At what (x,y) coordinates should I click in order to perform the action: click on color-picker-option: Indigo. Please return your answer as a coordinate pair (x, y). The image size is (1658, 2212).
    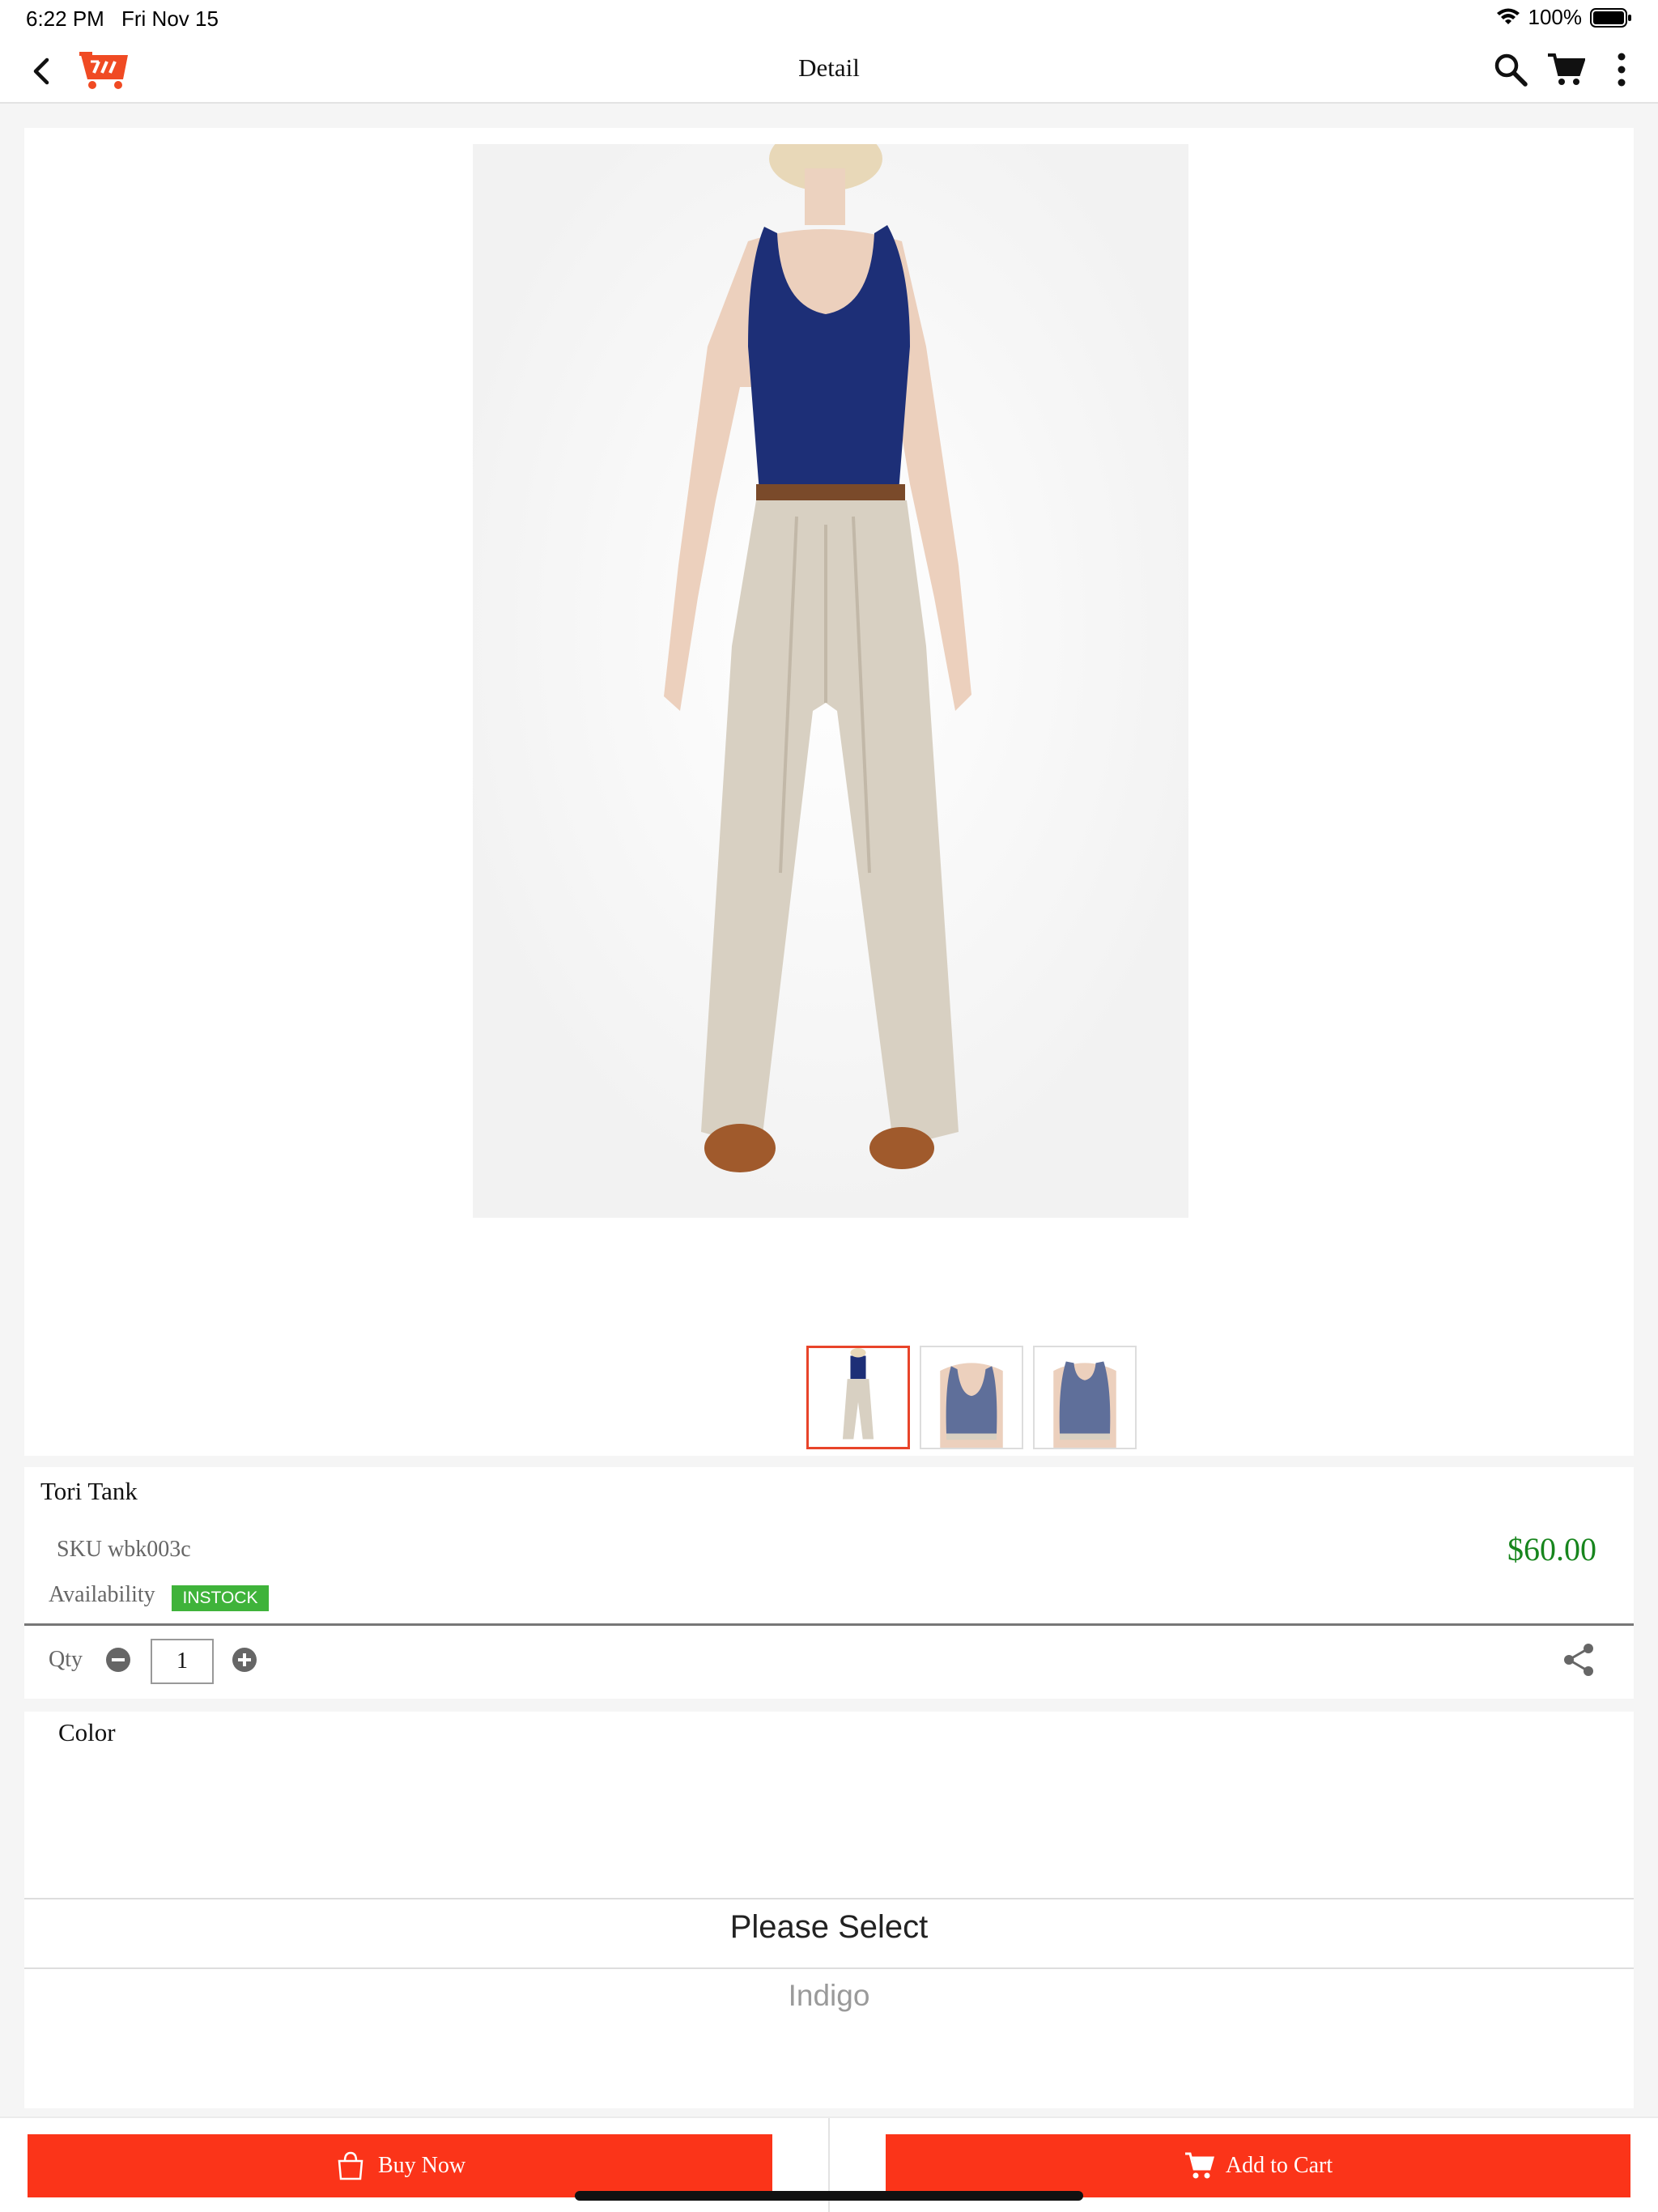
    Looking at the image, I should click on (829, 1996).